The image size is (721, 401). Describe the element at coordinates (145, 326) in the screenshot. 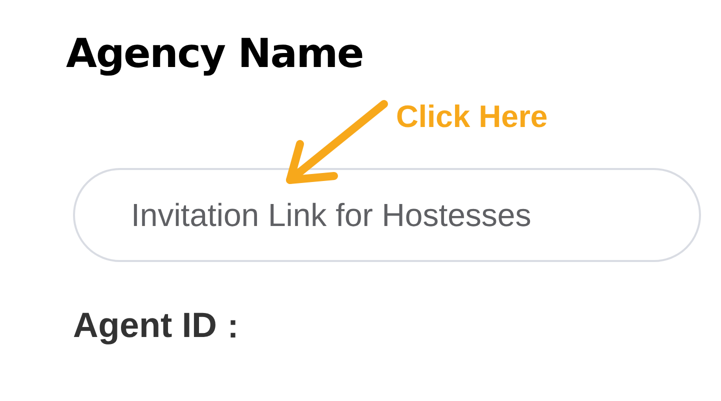

I see `agent-id-label: Agent ID` at that location.